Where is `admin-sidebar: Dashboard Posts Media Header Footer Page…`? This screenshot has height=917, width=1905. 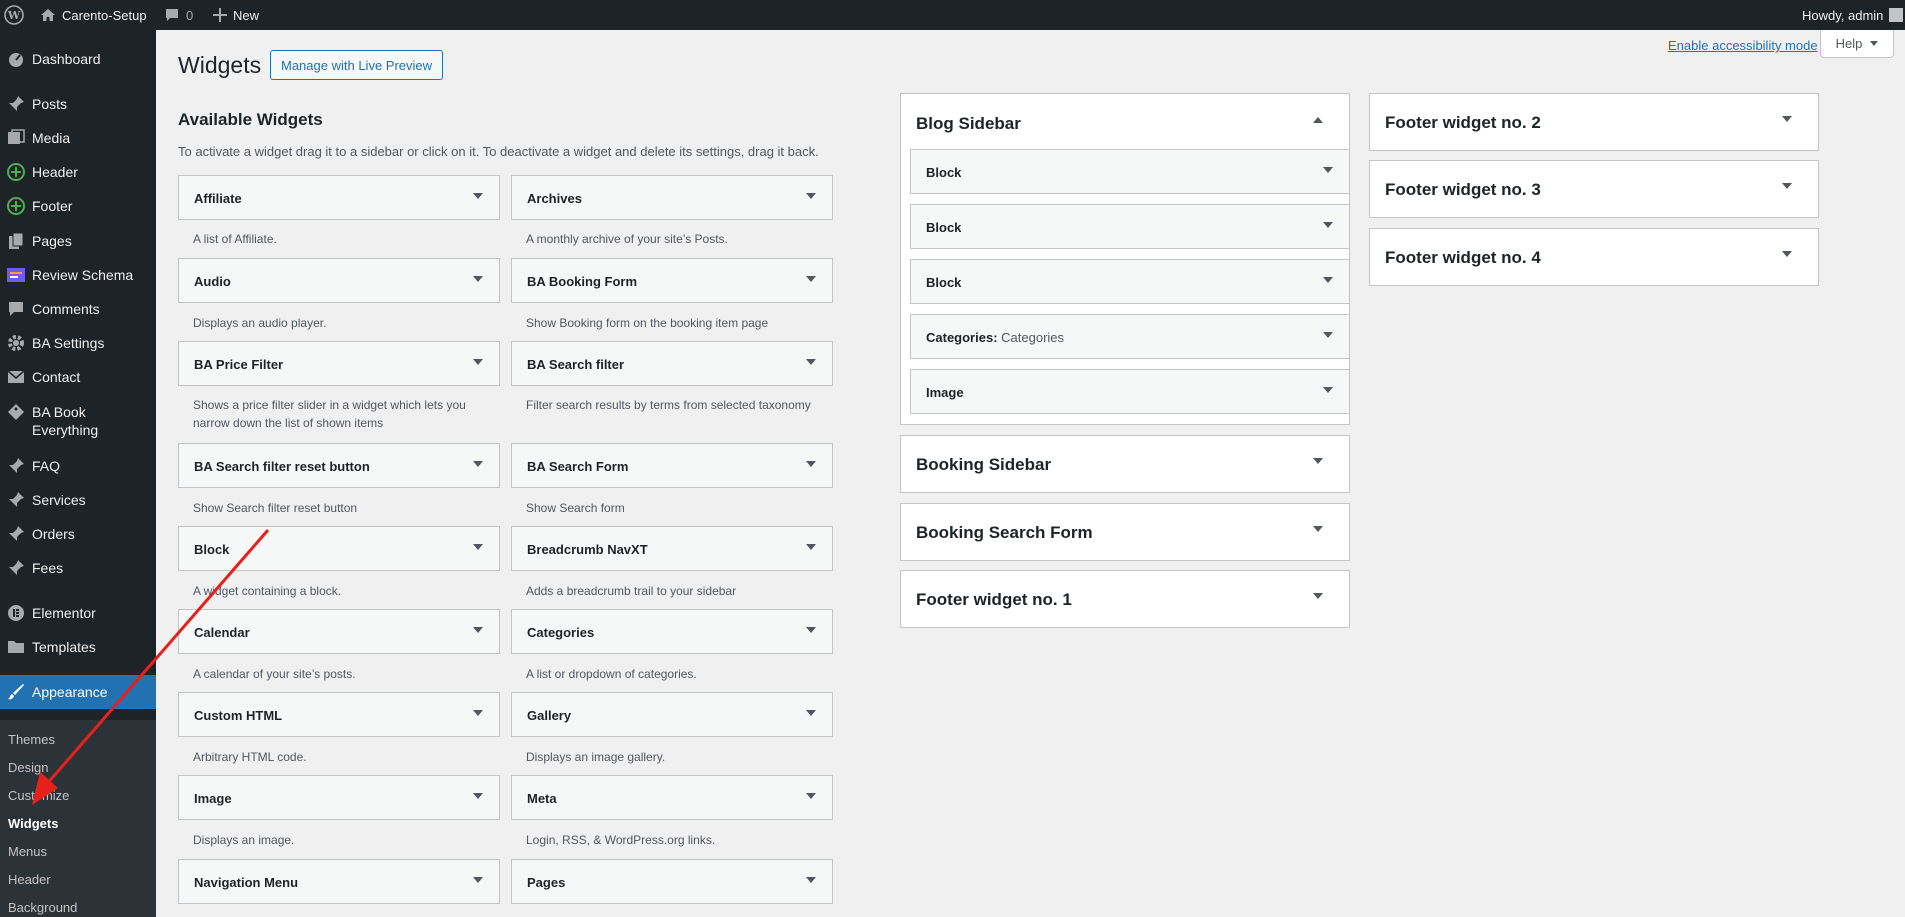 admin-sidebar: Dashboard Posts Media Header Footer Page… is located at coordinates (78, 473).